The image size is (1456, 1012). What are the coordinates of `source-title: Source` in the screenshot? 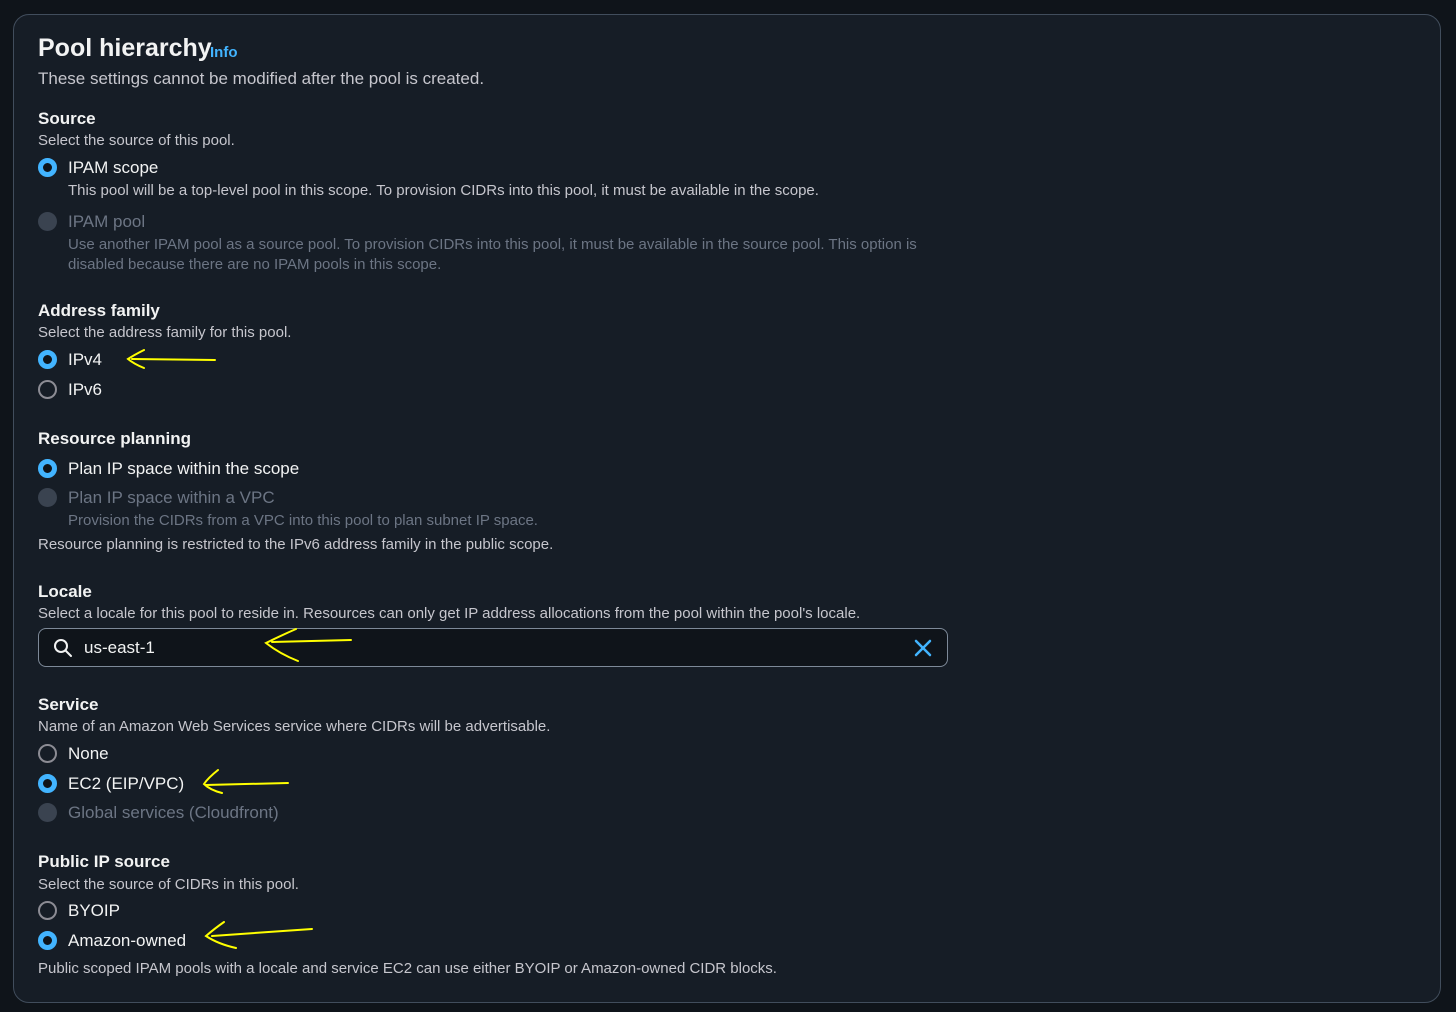 It's located at (67, 118).